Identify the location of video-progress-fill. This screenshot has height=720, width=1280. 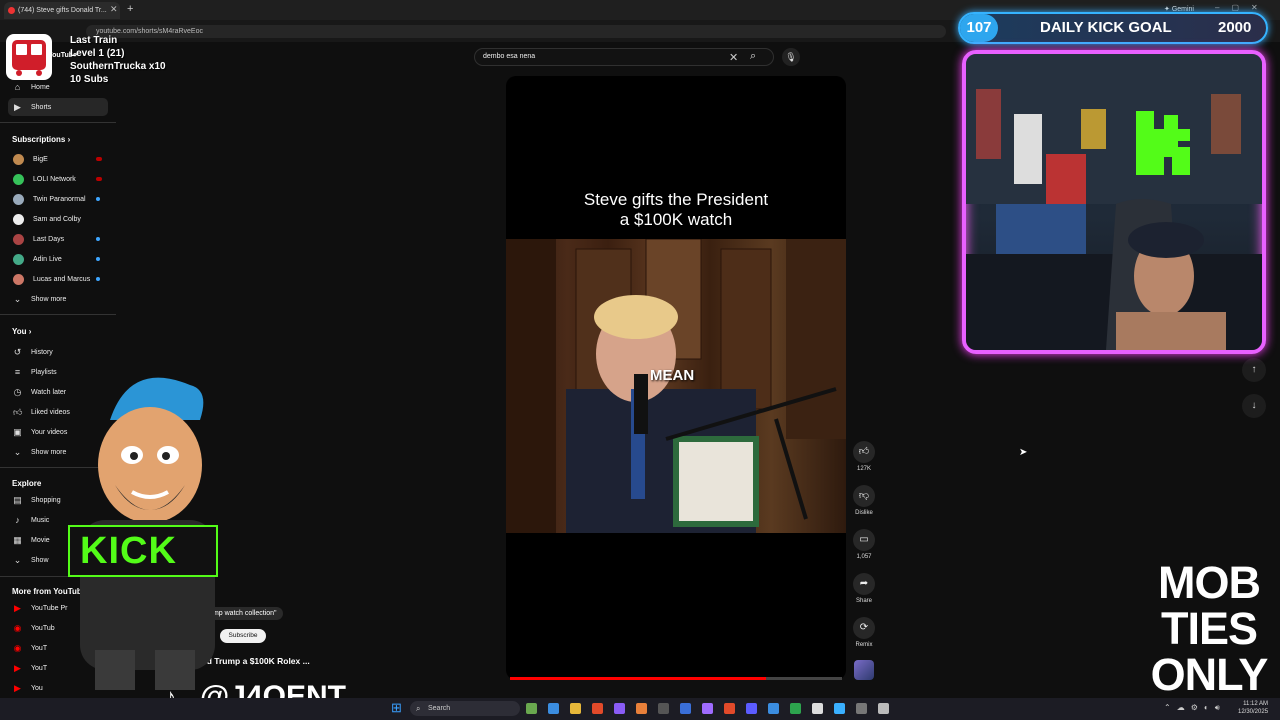
(638, 678).